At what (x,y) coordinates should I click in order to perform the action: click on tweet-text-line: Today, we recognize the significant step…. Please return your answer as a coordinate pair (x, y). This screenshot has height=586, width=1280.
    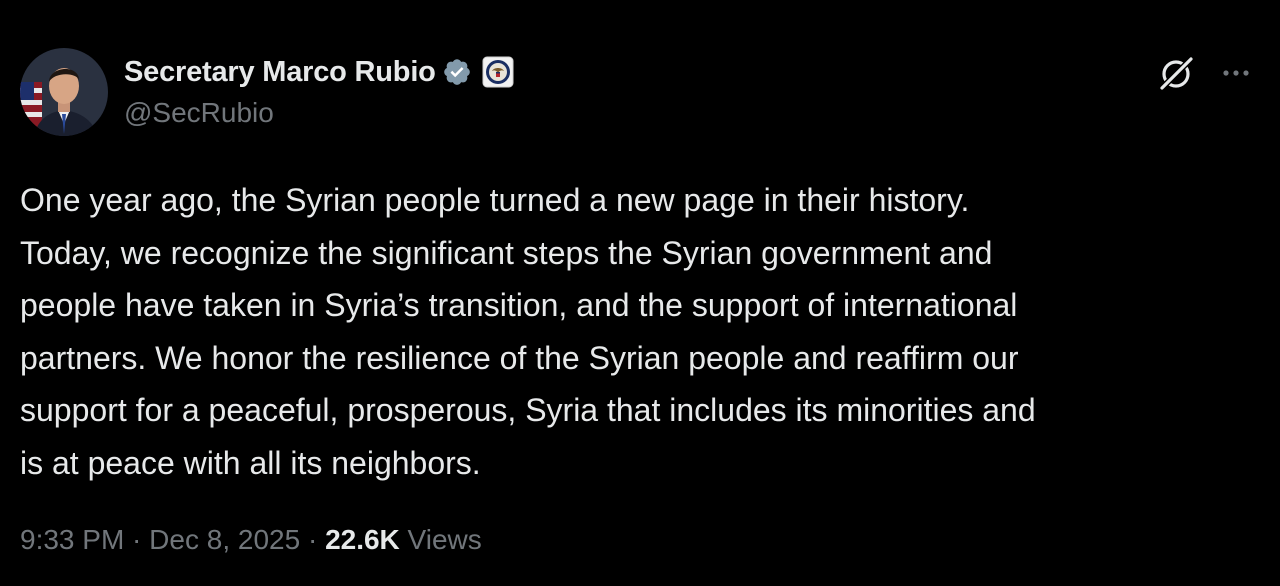
    Looking at the image, I should click on (506, 252).